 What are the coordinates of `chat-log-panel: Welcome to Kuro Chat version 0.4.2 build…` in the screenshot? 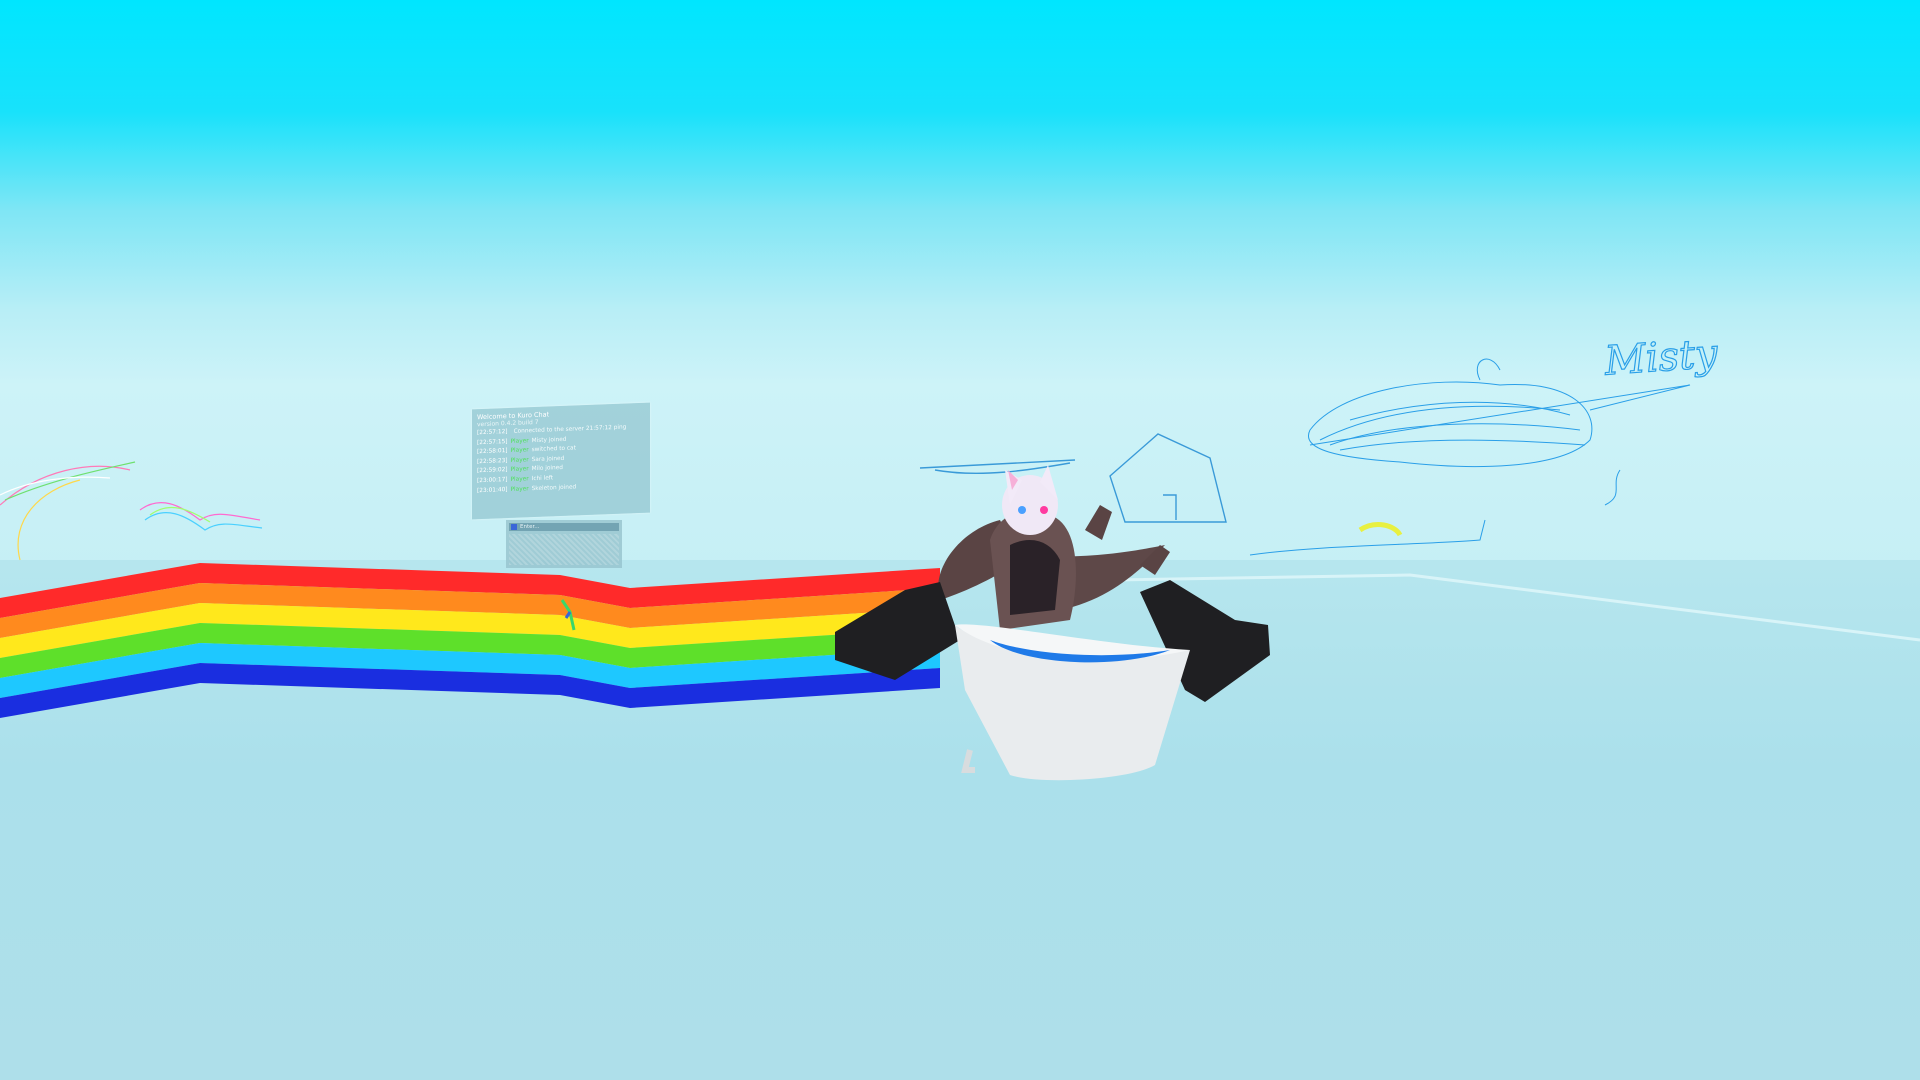 It's located at (561, 461).